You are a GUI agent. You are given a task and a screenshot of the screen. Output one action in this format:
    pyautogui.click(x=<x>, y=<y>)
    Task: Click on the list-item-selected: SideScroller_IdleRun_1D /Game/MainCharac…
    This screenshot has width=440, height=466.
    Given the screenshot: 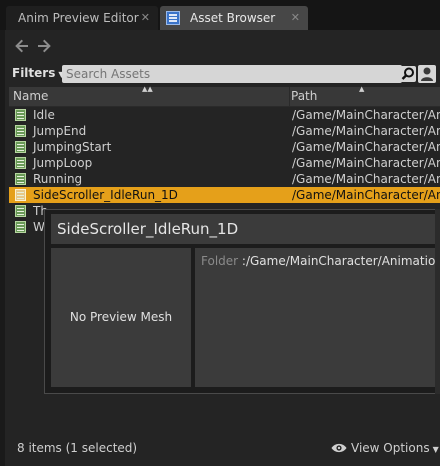 What is the action you would take?
    pyautogui.click(x=224, y=195)
    